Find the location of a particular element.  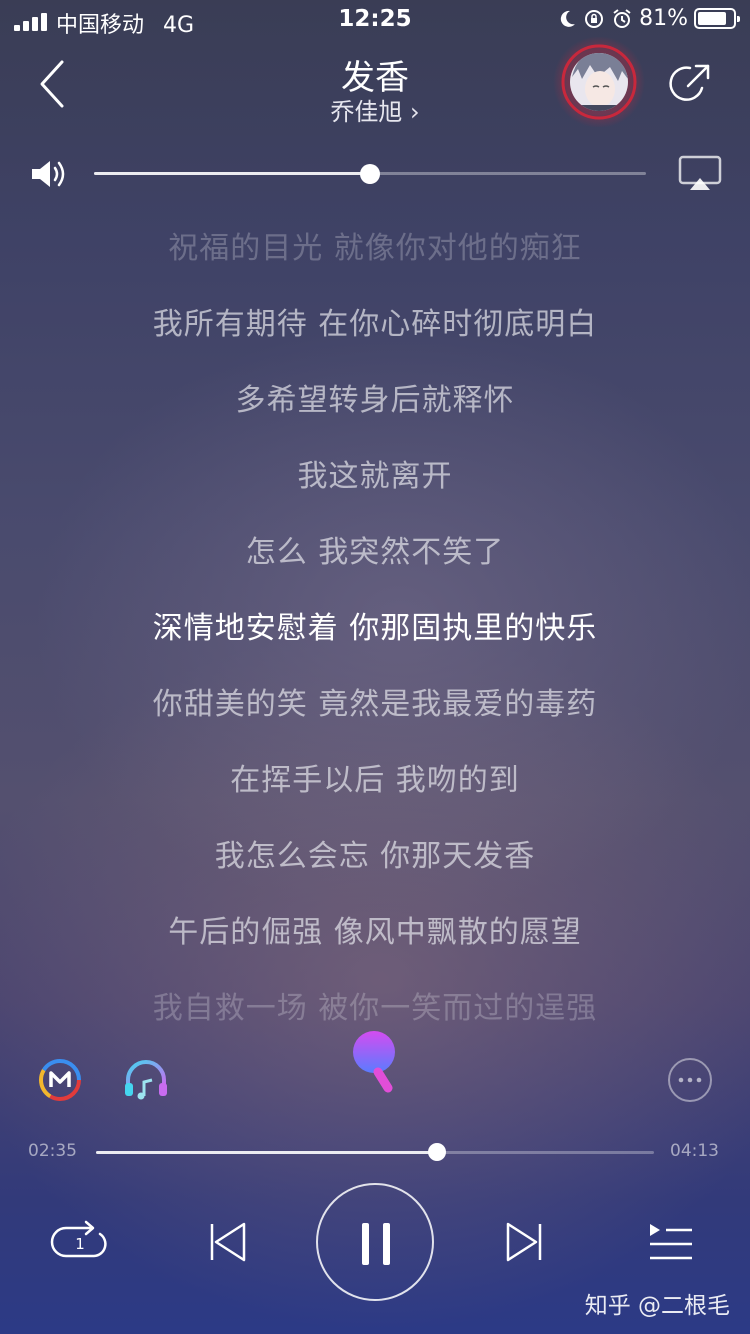

m-logo-icon is located at coordinates (60, 1080).